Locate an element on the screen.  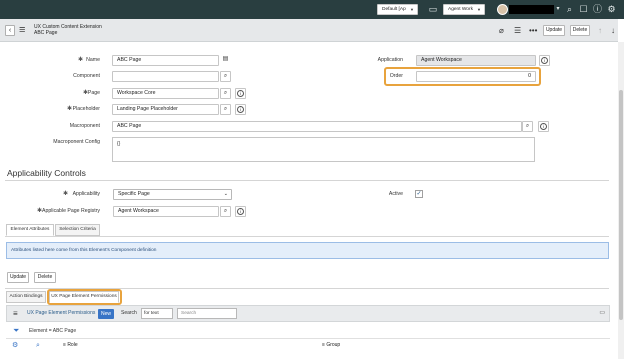
back-button: ‹ is located at coordinates (10, 30).